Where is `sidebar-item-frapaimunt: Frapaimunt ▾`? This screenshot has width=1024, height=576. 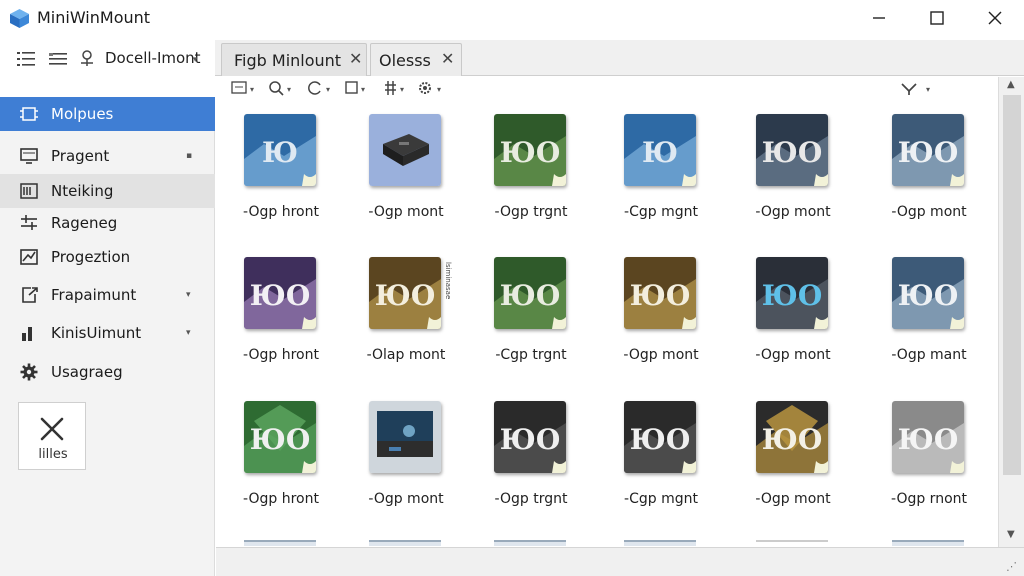
sidebar-item-frapaimunt: Frapaimunt ▾ is located at coordinates (107, 295).